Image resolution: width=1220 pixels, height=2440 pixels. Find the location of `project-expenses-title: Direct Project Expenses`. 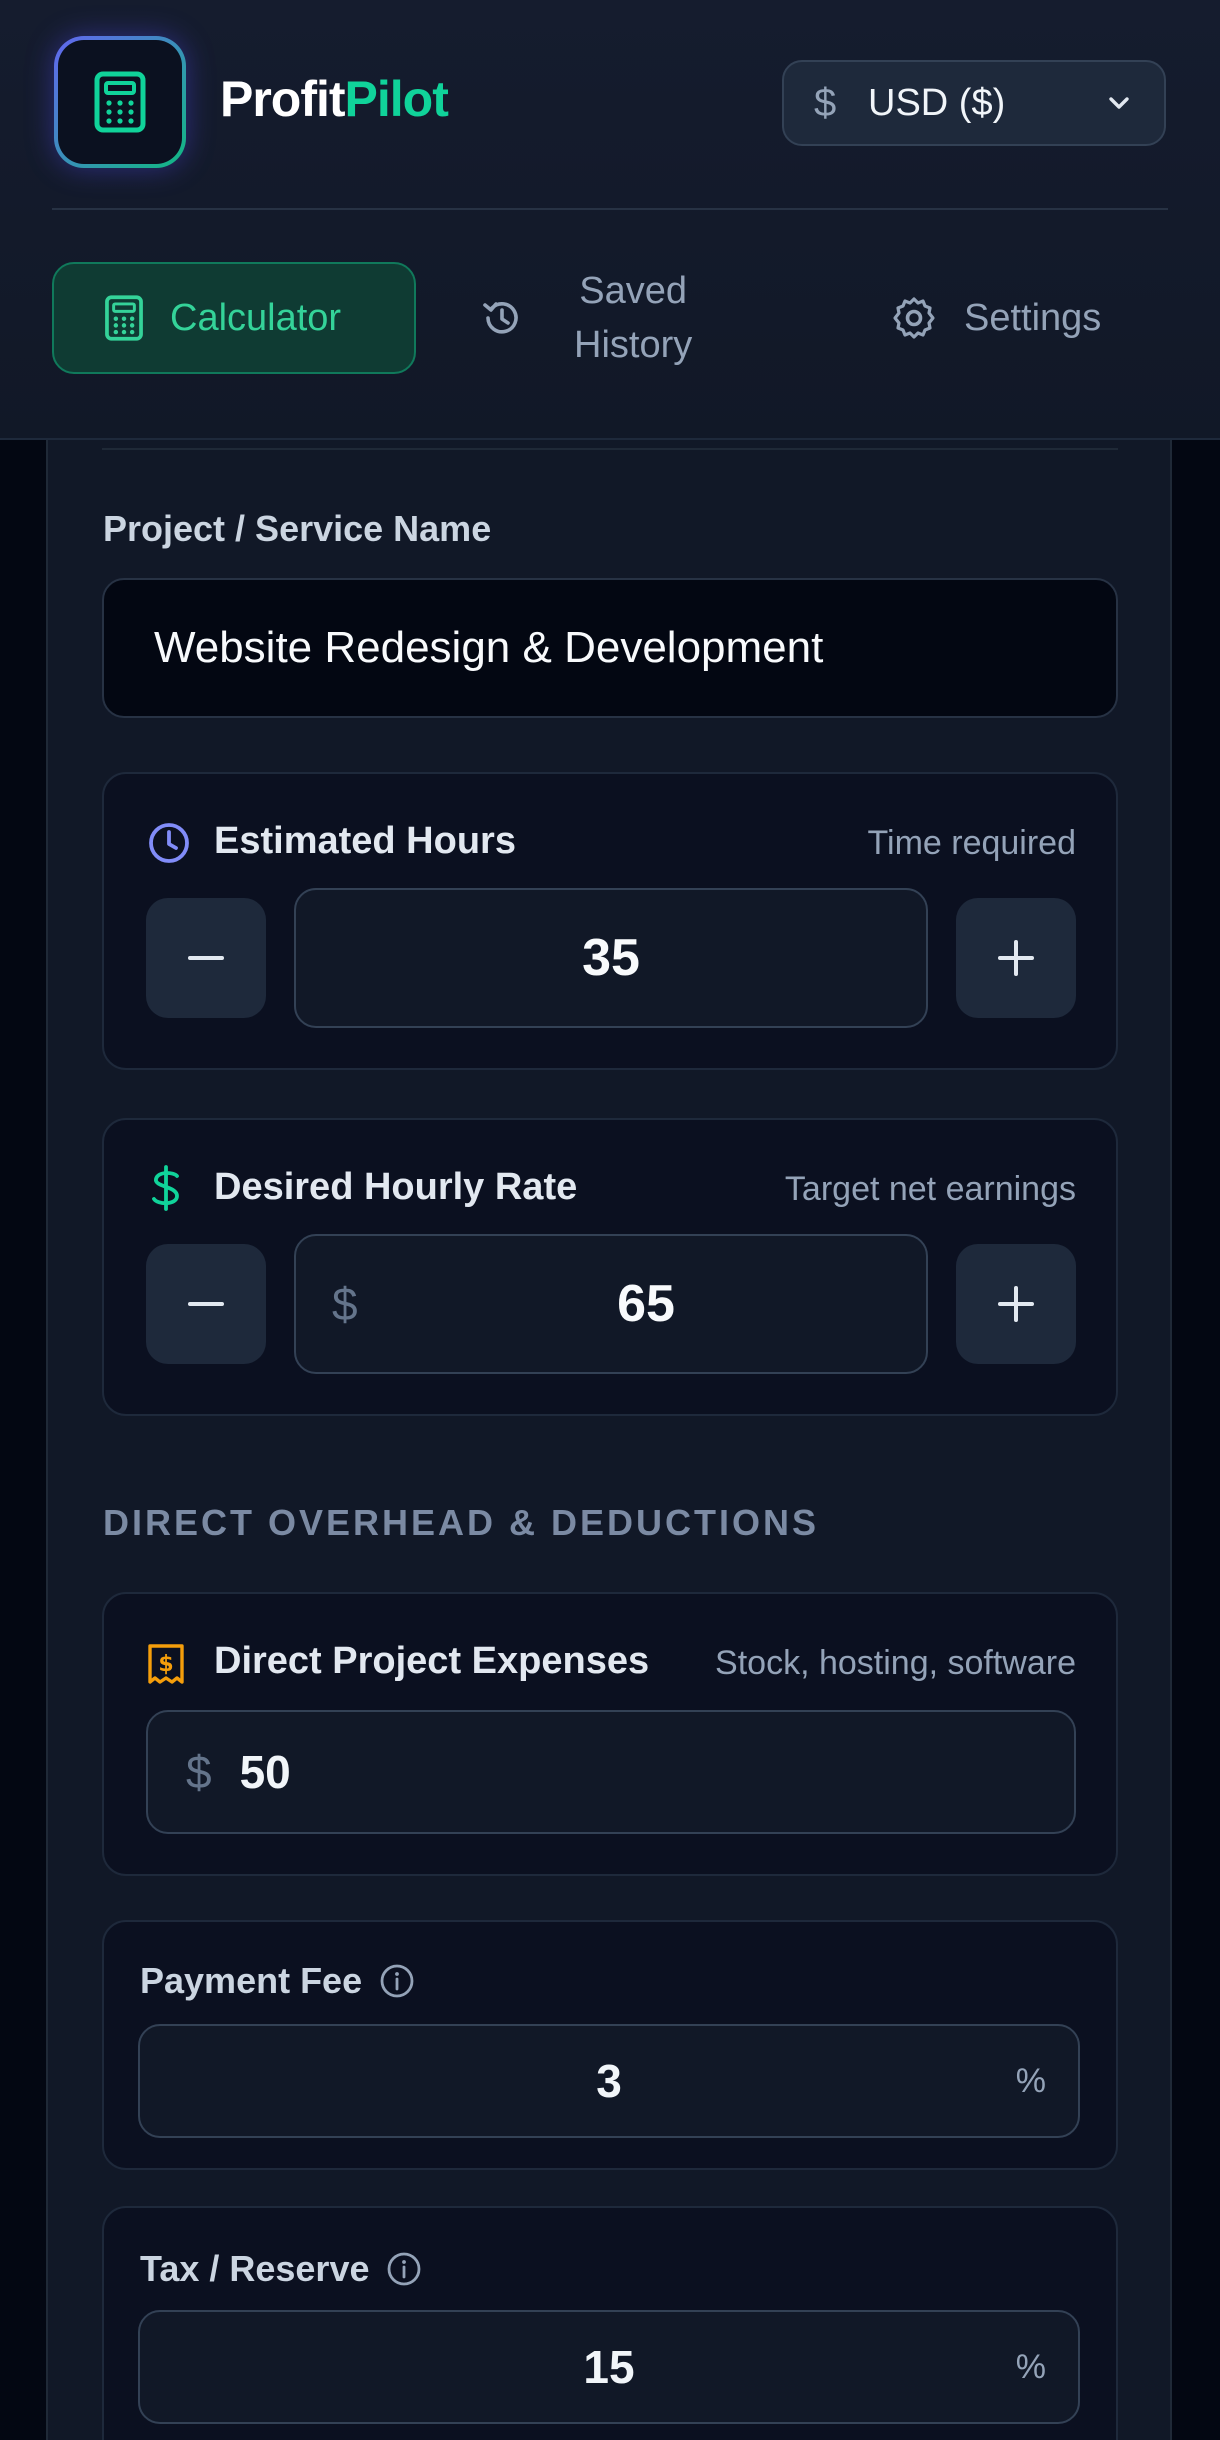

project-expenses-title: Direct Project Expenses is located at coordinates (432, 1661).